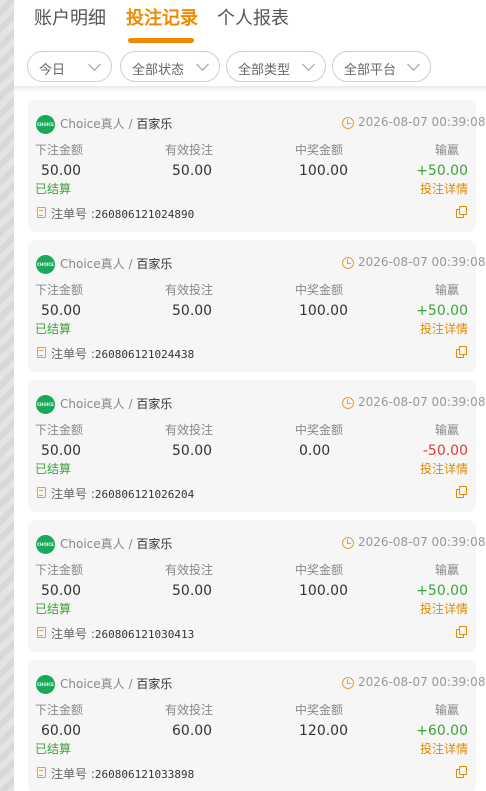 The height and width of the screenshot is (791, 486). Describe the element at coordinates (144, 774) in the screenshot. I see `order-number-value: 260806121033898` at that location.